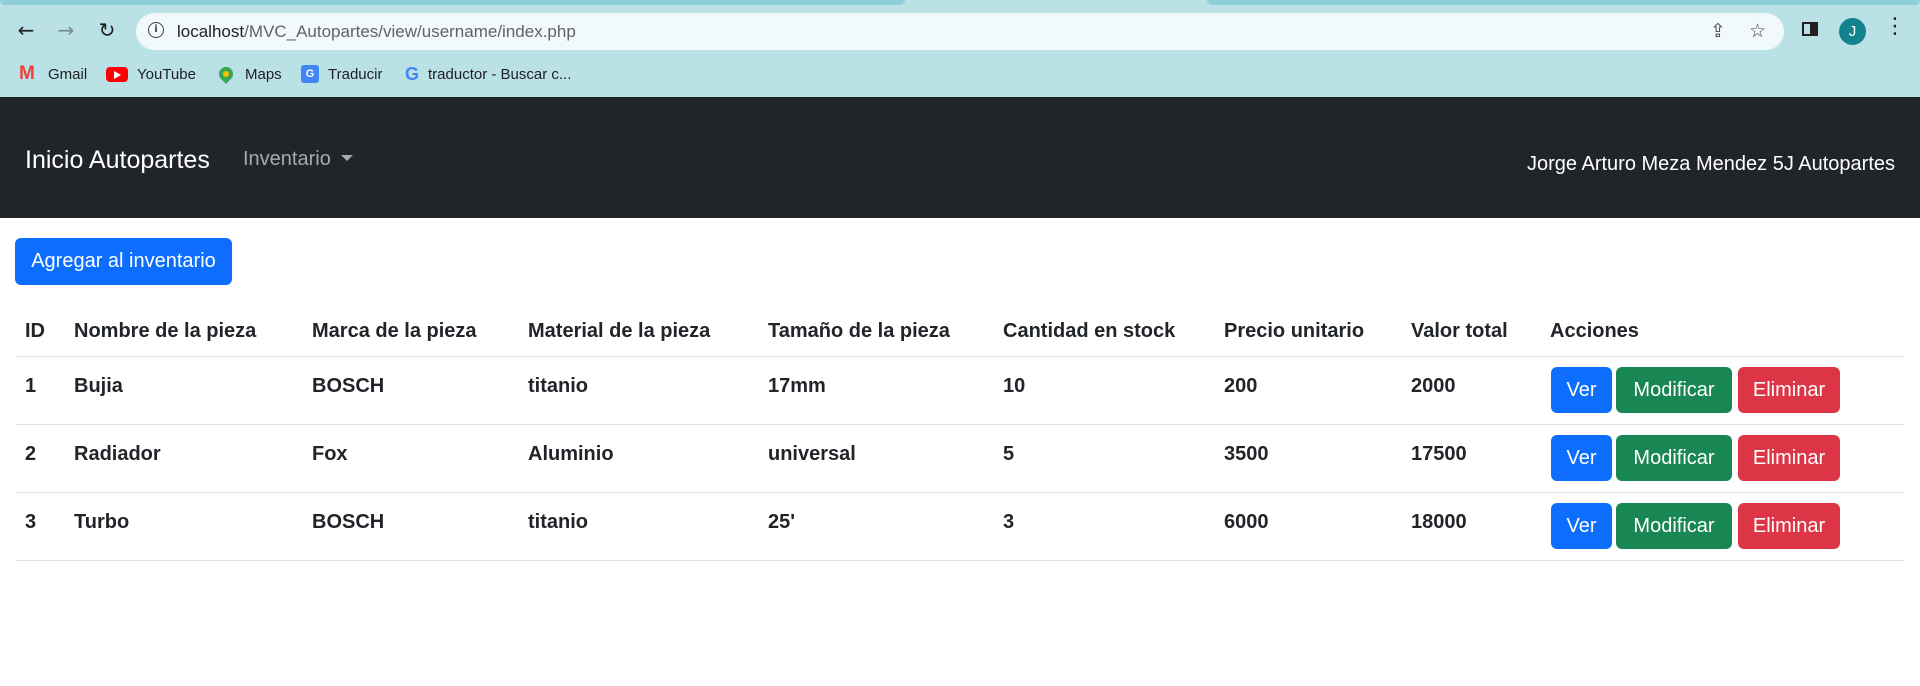 This screenshot has height=686, width=1920. Describe the element at coordinates (1246, 454) in the screenshot. I see `cell-precio: 3500` at that location.